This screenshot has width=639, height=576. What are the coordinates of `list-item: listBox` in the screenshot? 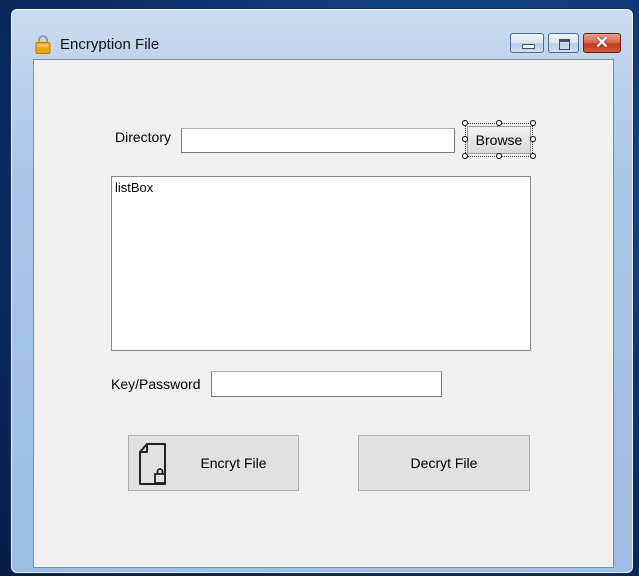 It's located at (321, 186).